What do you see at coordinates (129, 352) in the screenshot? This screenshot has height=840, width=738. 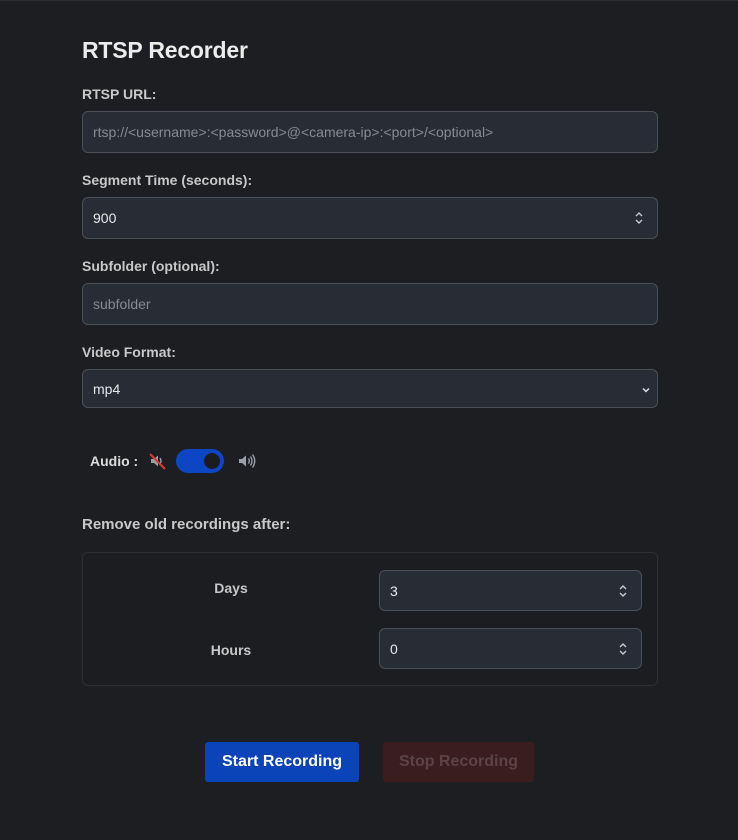 I see `video-format-label: Video Format:` at bounding box center [129, 352].